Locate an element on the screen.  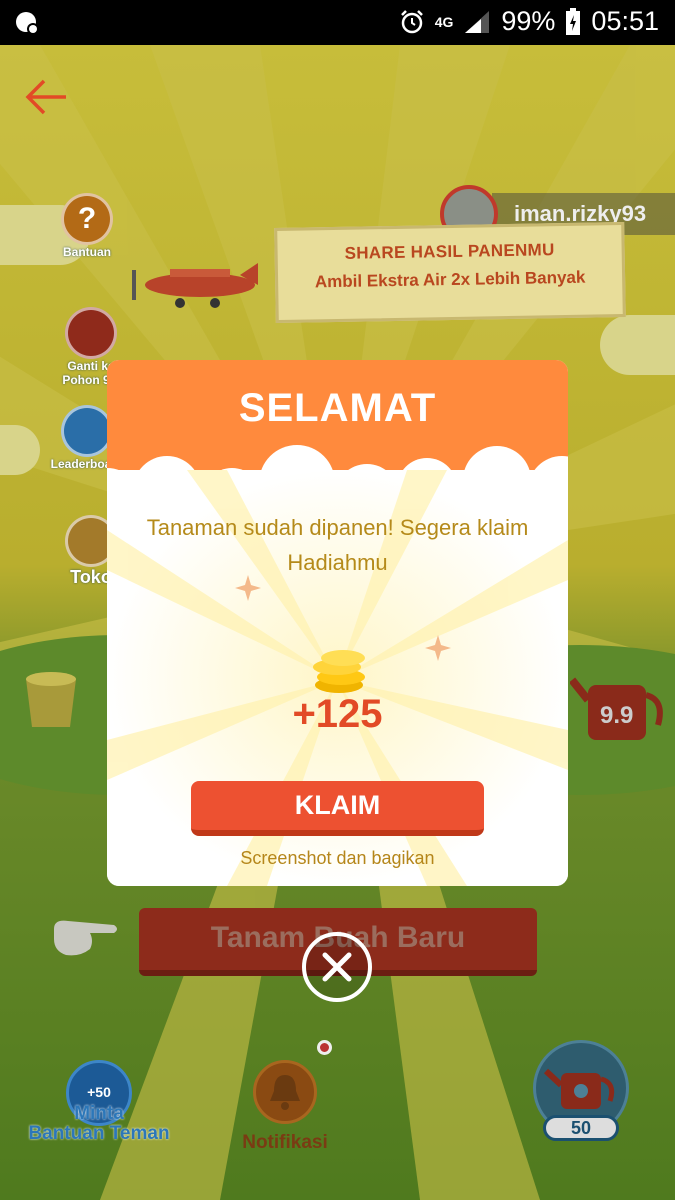
signal-icon is located at coordinates (477, 21).